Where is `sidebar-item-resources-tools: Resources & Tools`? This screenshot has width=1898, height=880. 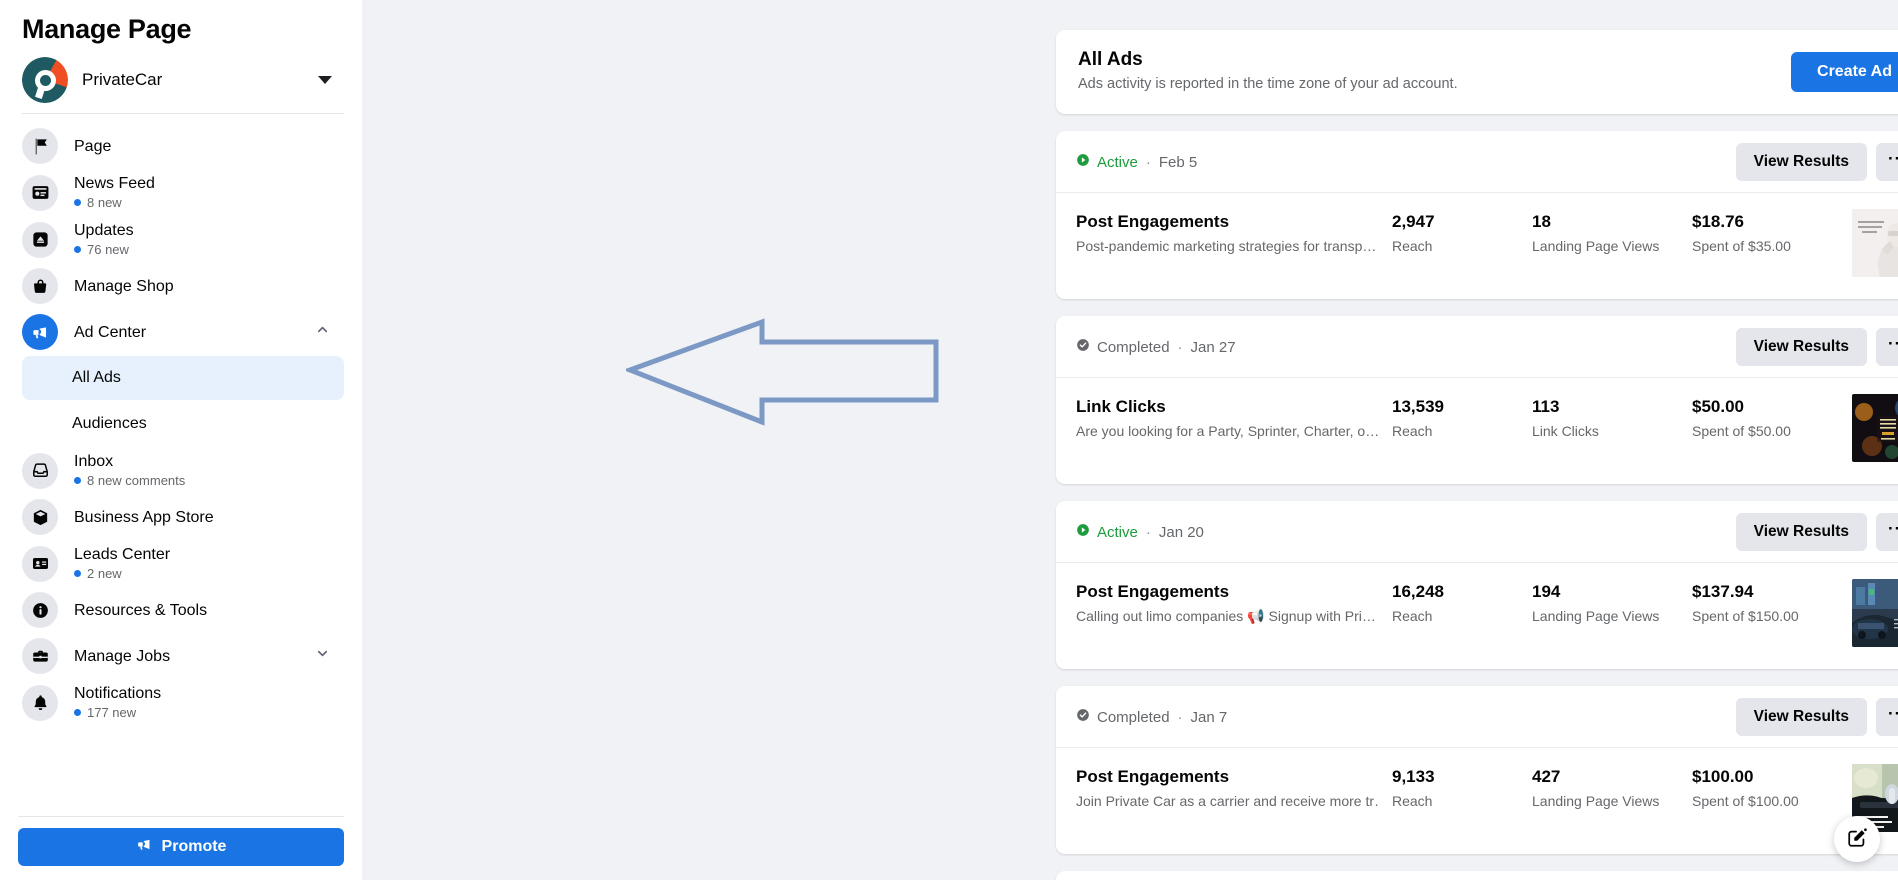 sidebar-item-resources-tools: Resources & Tools is located at coordinates (183, 610).